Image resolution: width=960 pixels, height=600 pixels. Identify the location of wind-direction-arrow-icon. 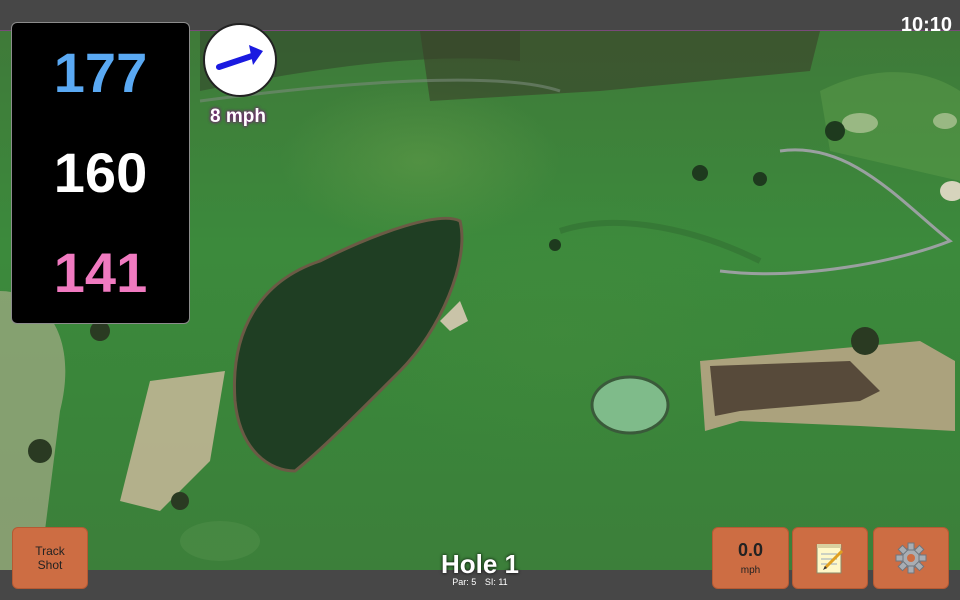
(239, 57).